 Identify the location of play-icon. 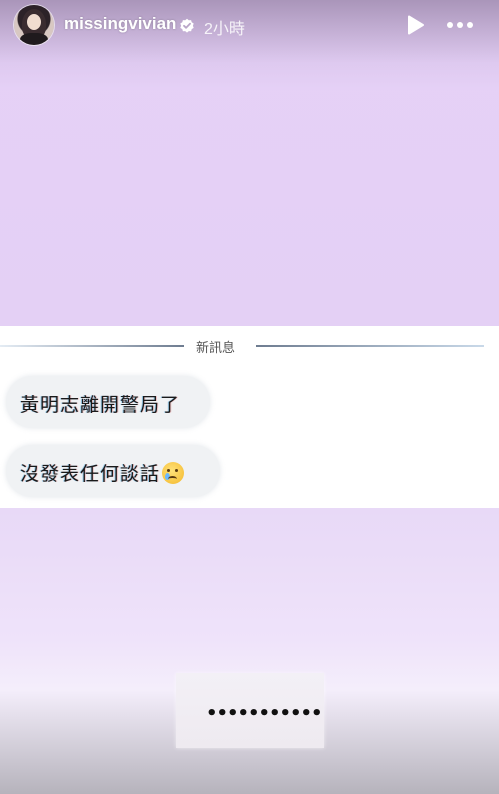
(415, 25).